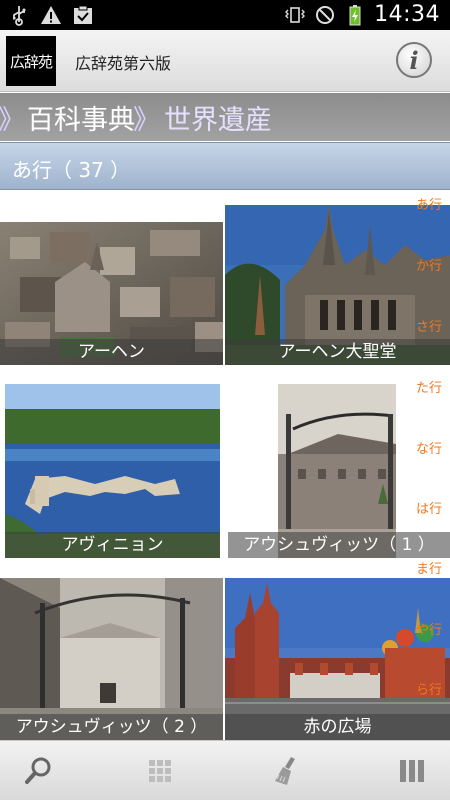  I want to click on clear-history-button, so click(286, 771).